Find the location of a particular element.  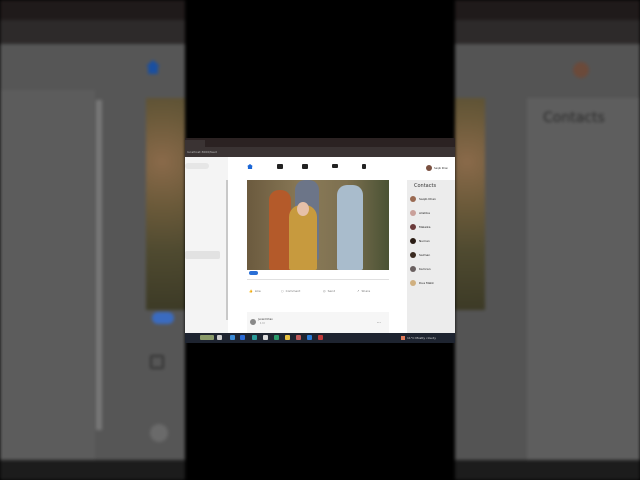

contacts-title: Contacts is located at coordinates (425, 186).